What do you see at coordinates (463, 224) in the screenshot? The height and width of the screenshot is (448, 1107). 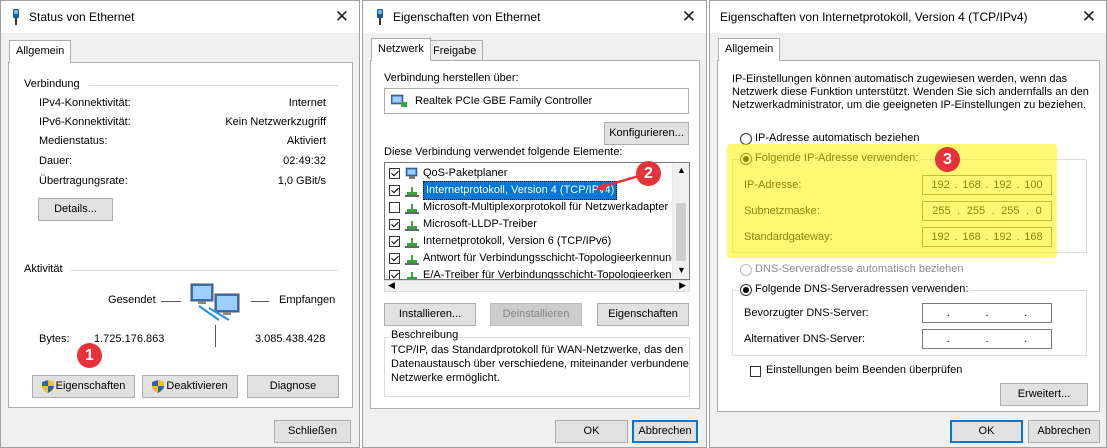 I see `list-item-lldp: Microsoft-LLDP-Treiber` at bounding box center [463, 224].